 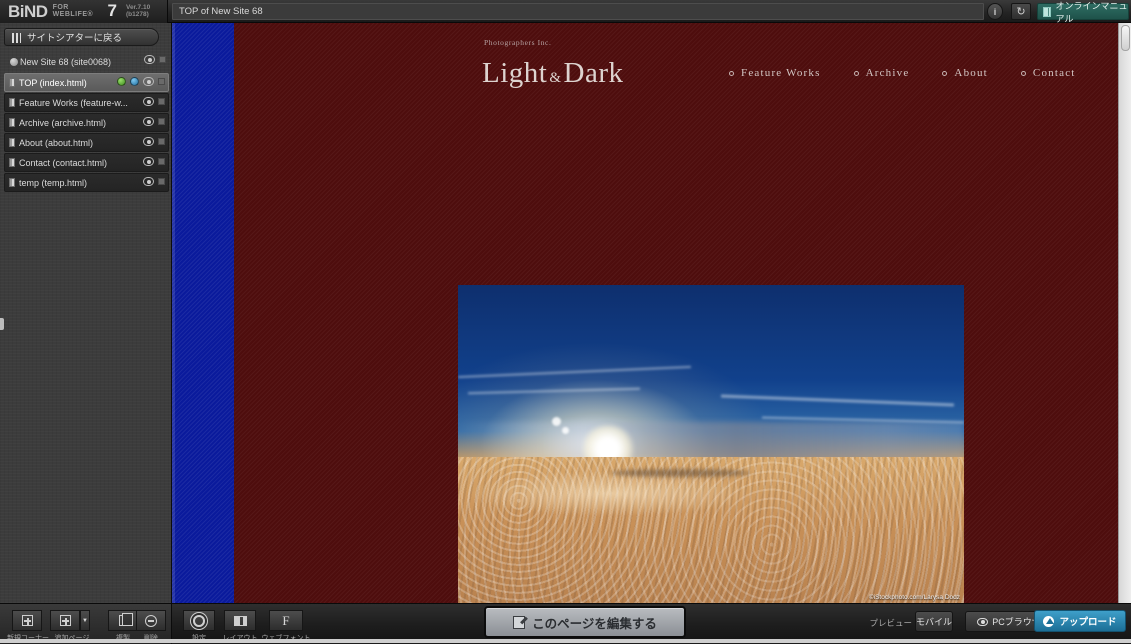 I want to click on tree-site-root: New Site 68 (site0068), so click(x=86, y=62).